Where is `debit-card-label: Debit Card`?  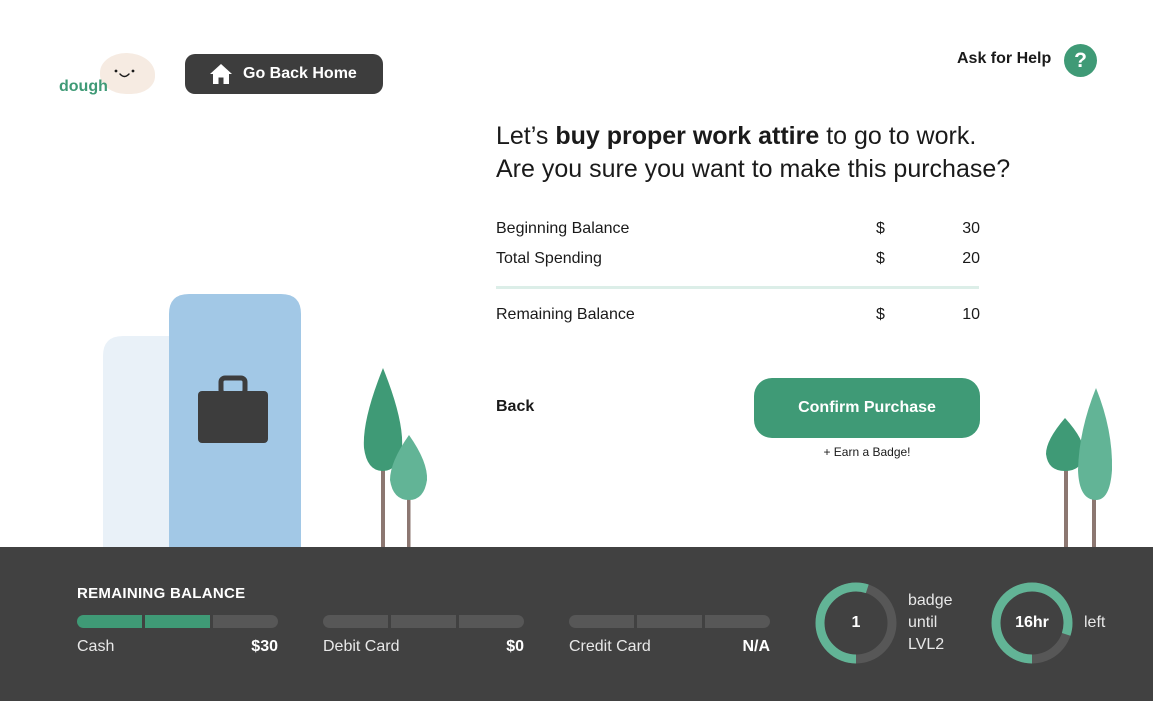
debit-card-label: Debit Card is located at coordinates (361, 646).